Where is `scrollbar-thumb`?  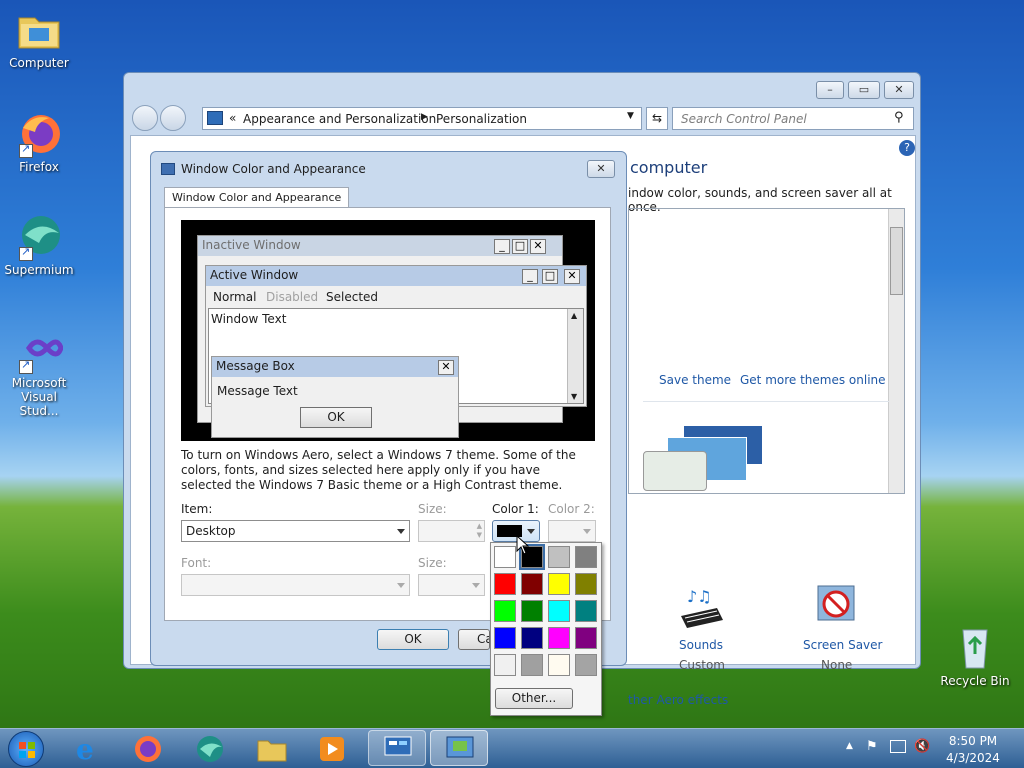
scrollbar-thumb is located at coordinates (896, 261).